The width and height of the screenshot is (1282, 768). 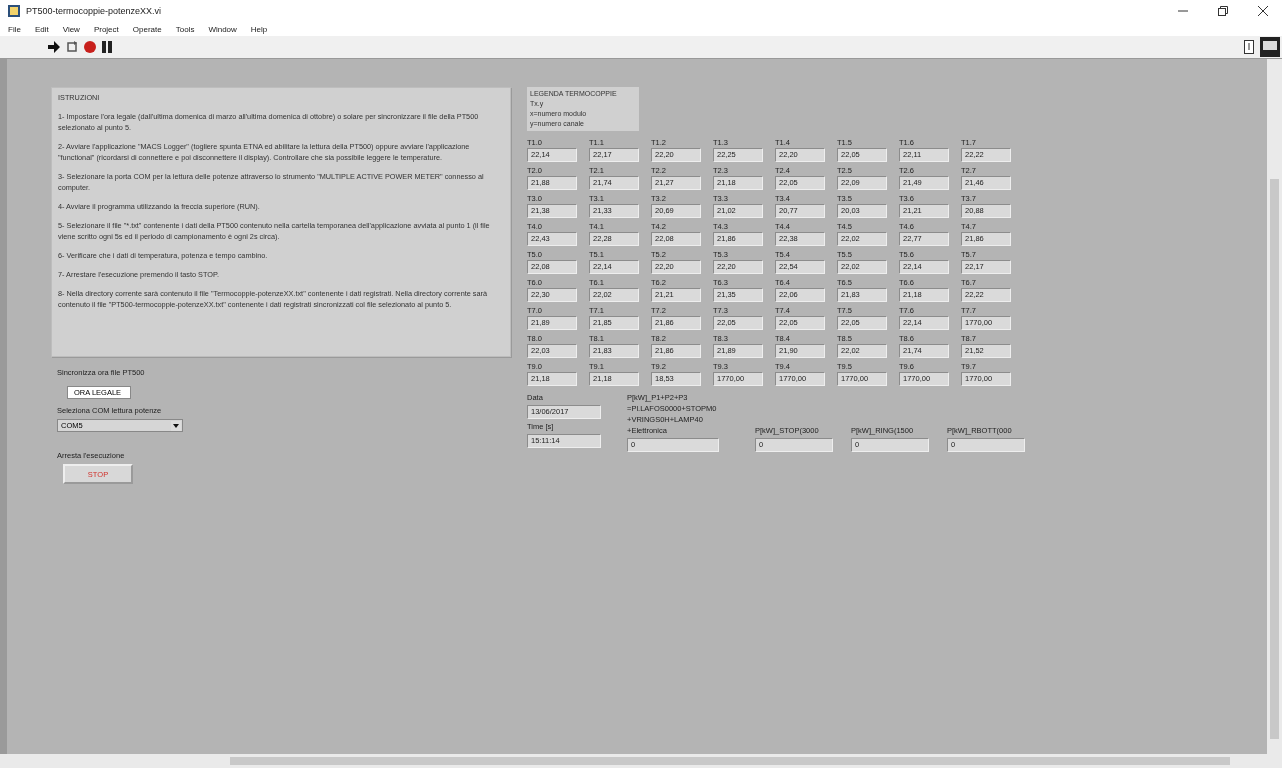 I want to click on horizontal-scrollbar, so click(x=641, y=761).